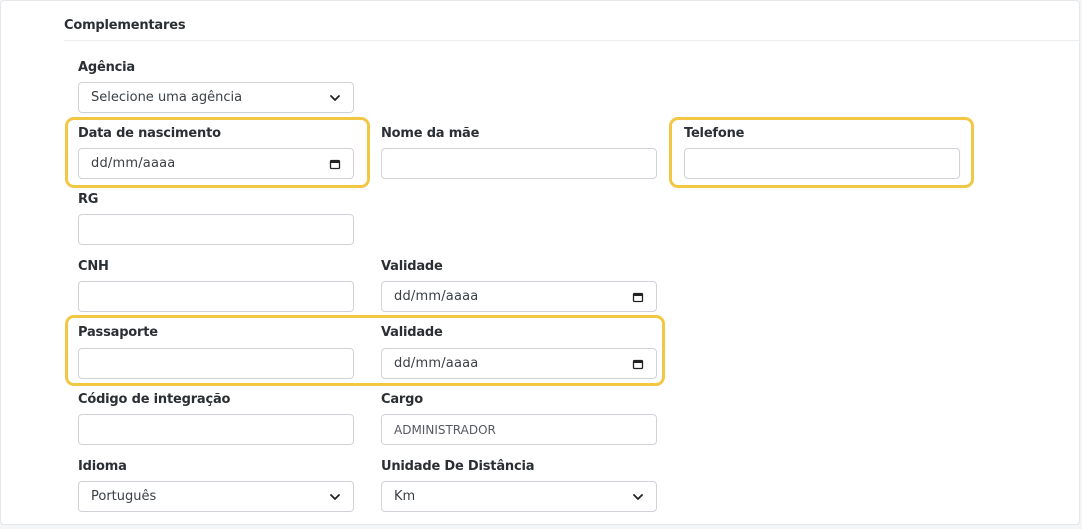 Image resolution: width=1082 pixels, height=529 pixels. I want to click on nome-mae-input, so click(519, 163).